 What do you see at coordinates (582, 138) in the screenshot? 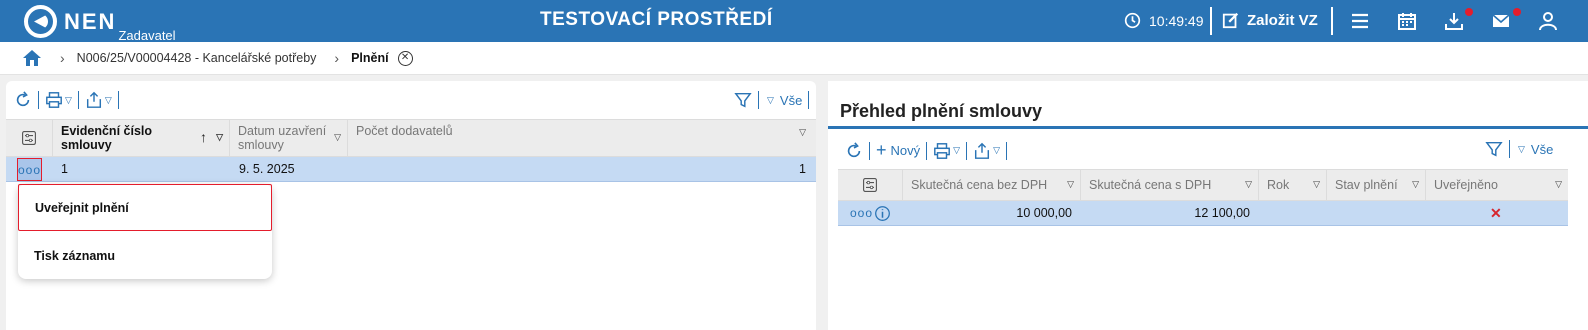
I see `column-header-pocet: Počet dodavatelů ▽` at bounding box center [582, 138].